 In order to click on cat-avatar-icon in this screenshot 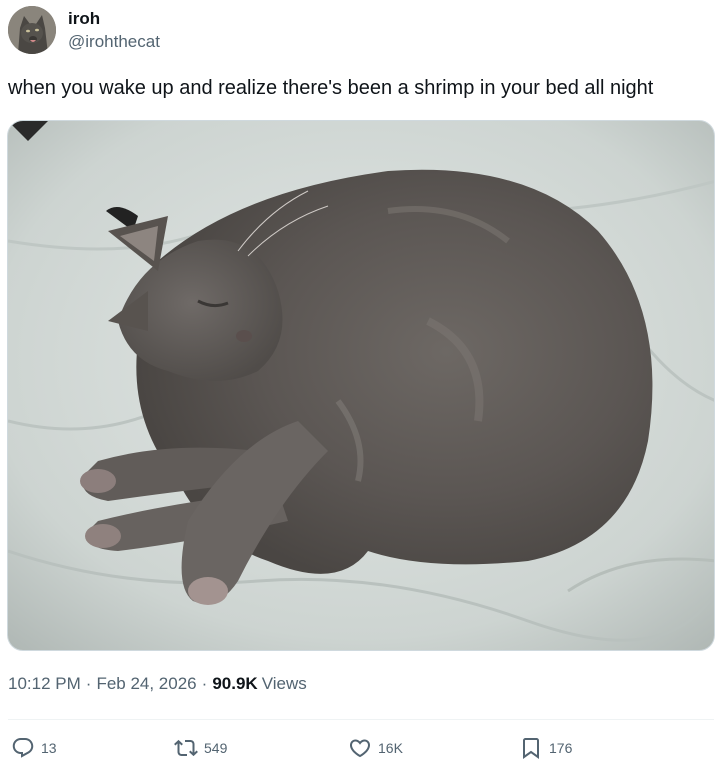, I will do `click(32, 30)`.